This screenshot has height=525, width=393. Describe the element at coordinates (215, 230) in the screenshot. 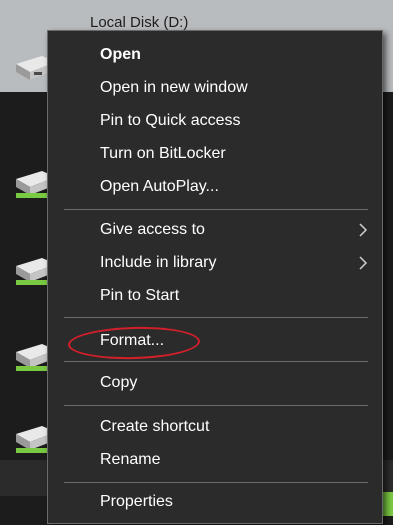

I see `menu-item-give-access: Give access to` at that location.